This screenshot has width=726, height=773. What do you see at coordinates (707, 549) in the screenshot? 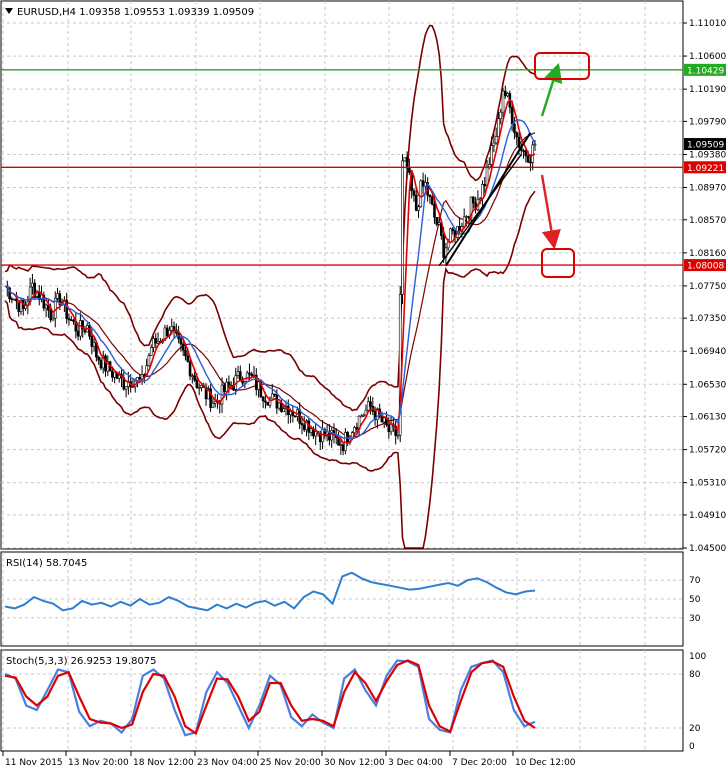
I see `price-tick-label: 1.04500` at bounding box center [707, 549].